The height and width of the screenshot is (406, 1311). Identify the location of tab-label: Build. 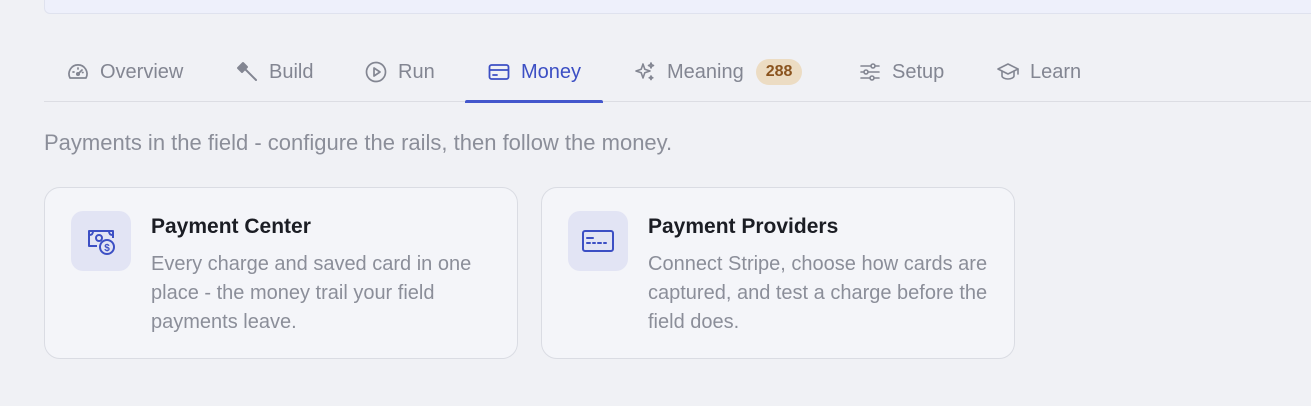
(291, 71).